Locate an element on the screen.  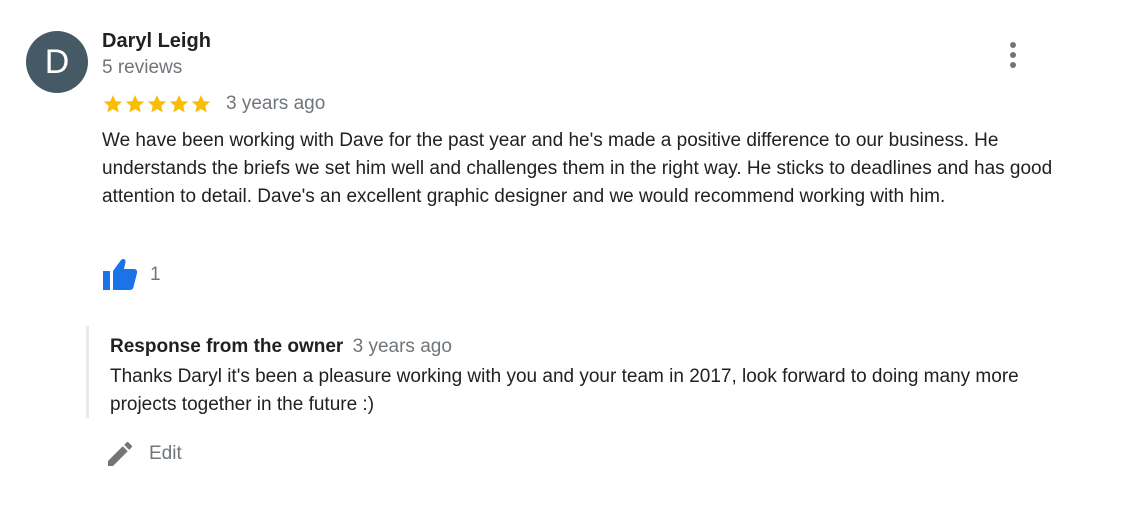
more-options-button is located at coordinates (1013, 55).